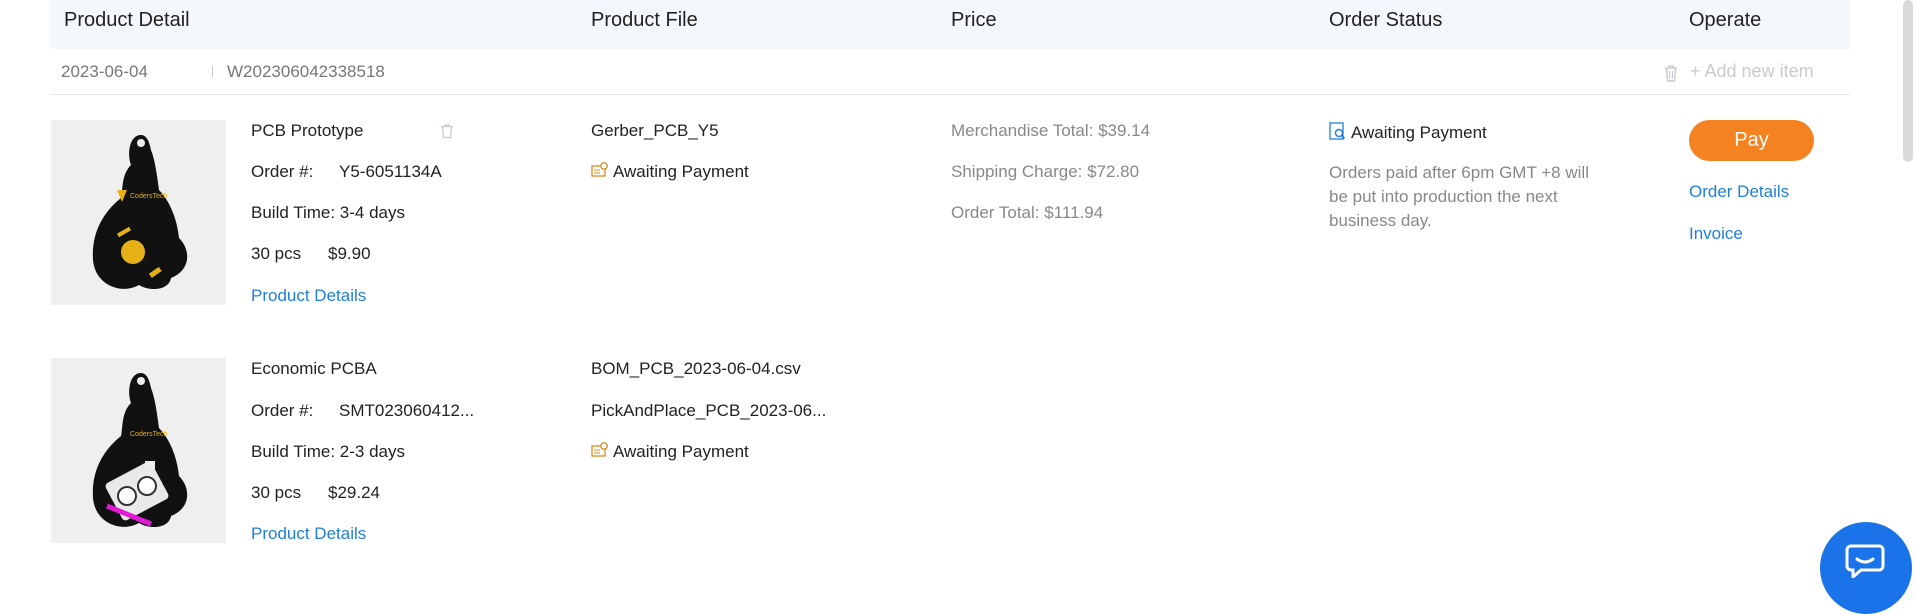 This screenshot has width=1917, height=614. What do you see at coordinates (307, 130) in the screenshot?
I see `product-name: PCB Prototype` at bounding box center [307, 130].